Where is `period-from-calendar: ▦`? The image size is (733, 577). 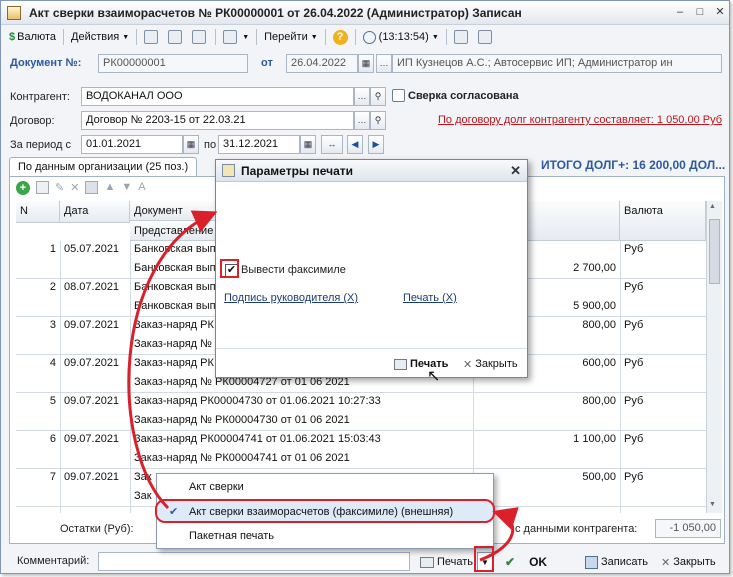
period-from-calendar: ▦ is located at coordinates (191, 144).